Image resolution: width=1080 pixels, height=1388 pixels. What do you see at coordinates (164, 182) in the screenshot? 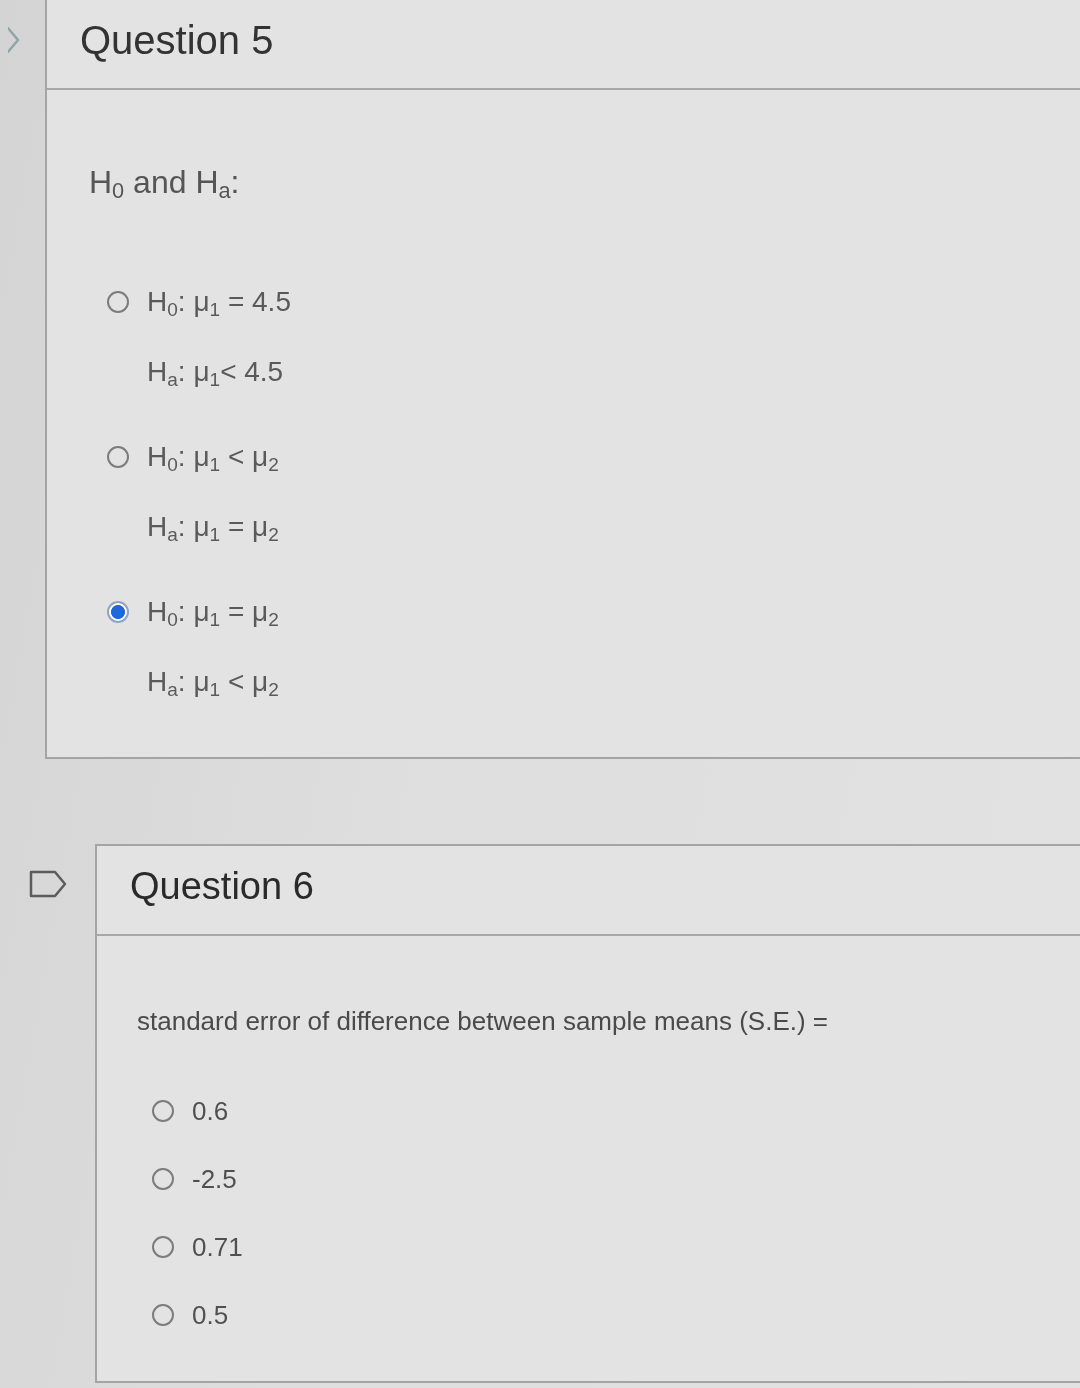
I see `question-prompt: H$_{0}$ and H$_{a}$:` at bounding box center [164, 182].